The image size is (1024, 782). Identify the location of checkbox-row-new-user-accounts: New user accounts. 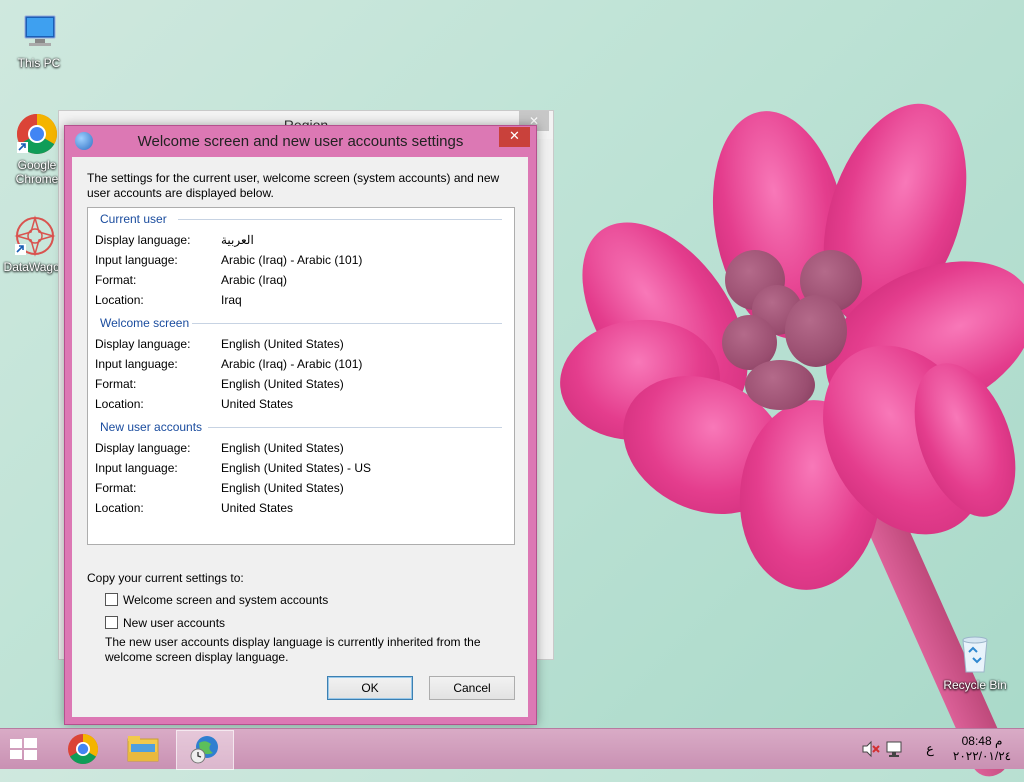
(165, 623).